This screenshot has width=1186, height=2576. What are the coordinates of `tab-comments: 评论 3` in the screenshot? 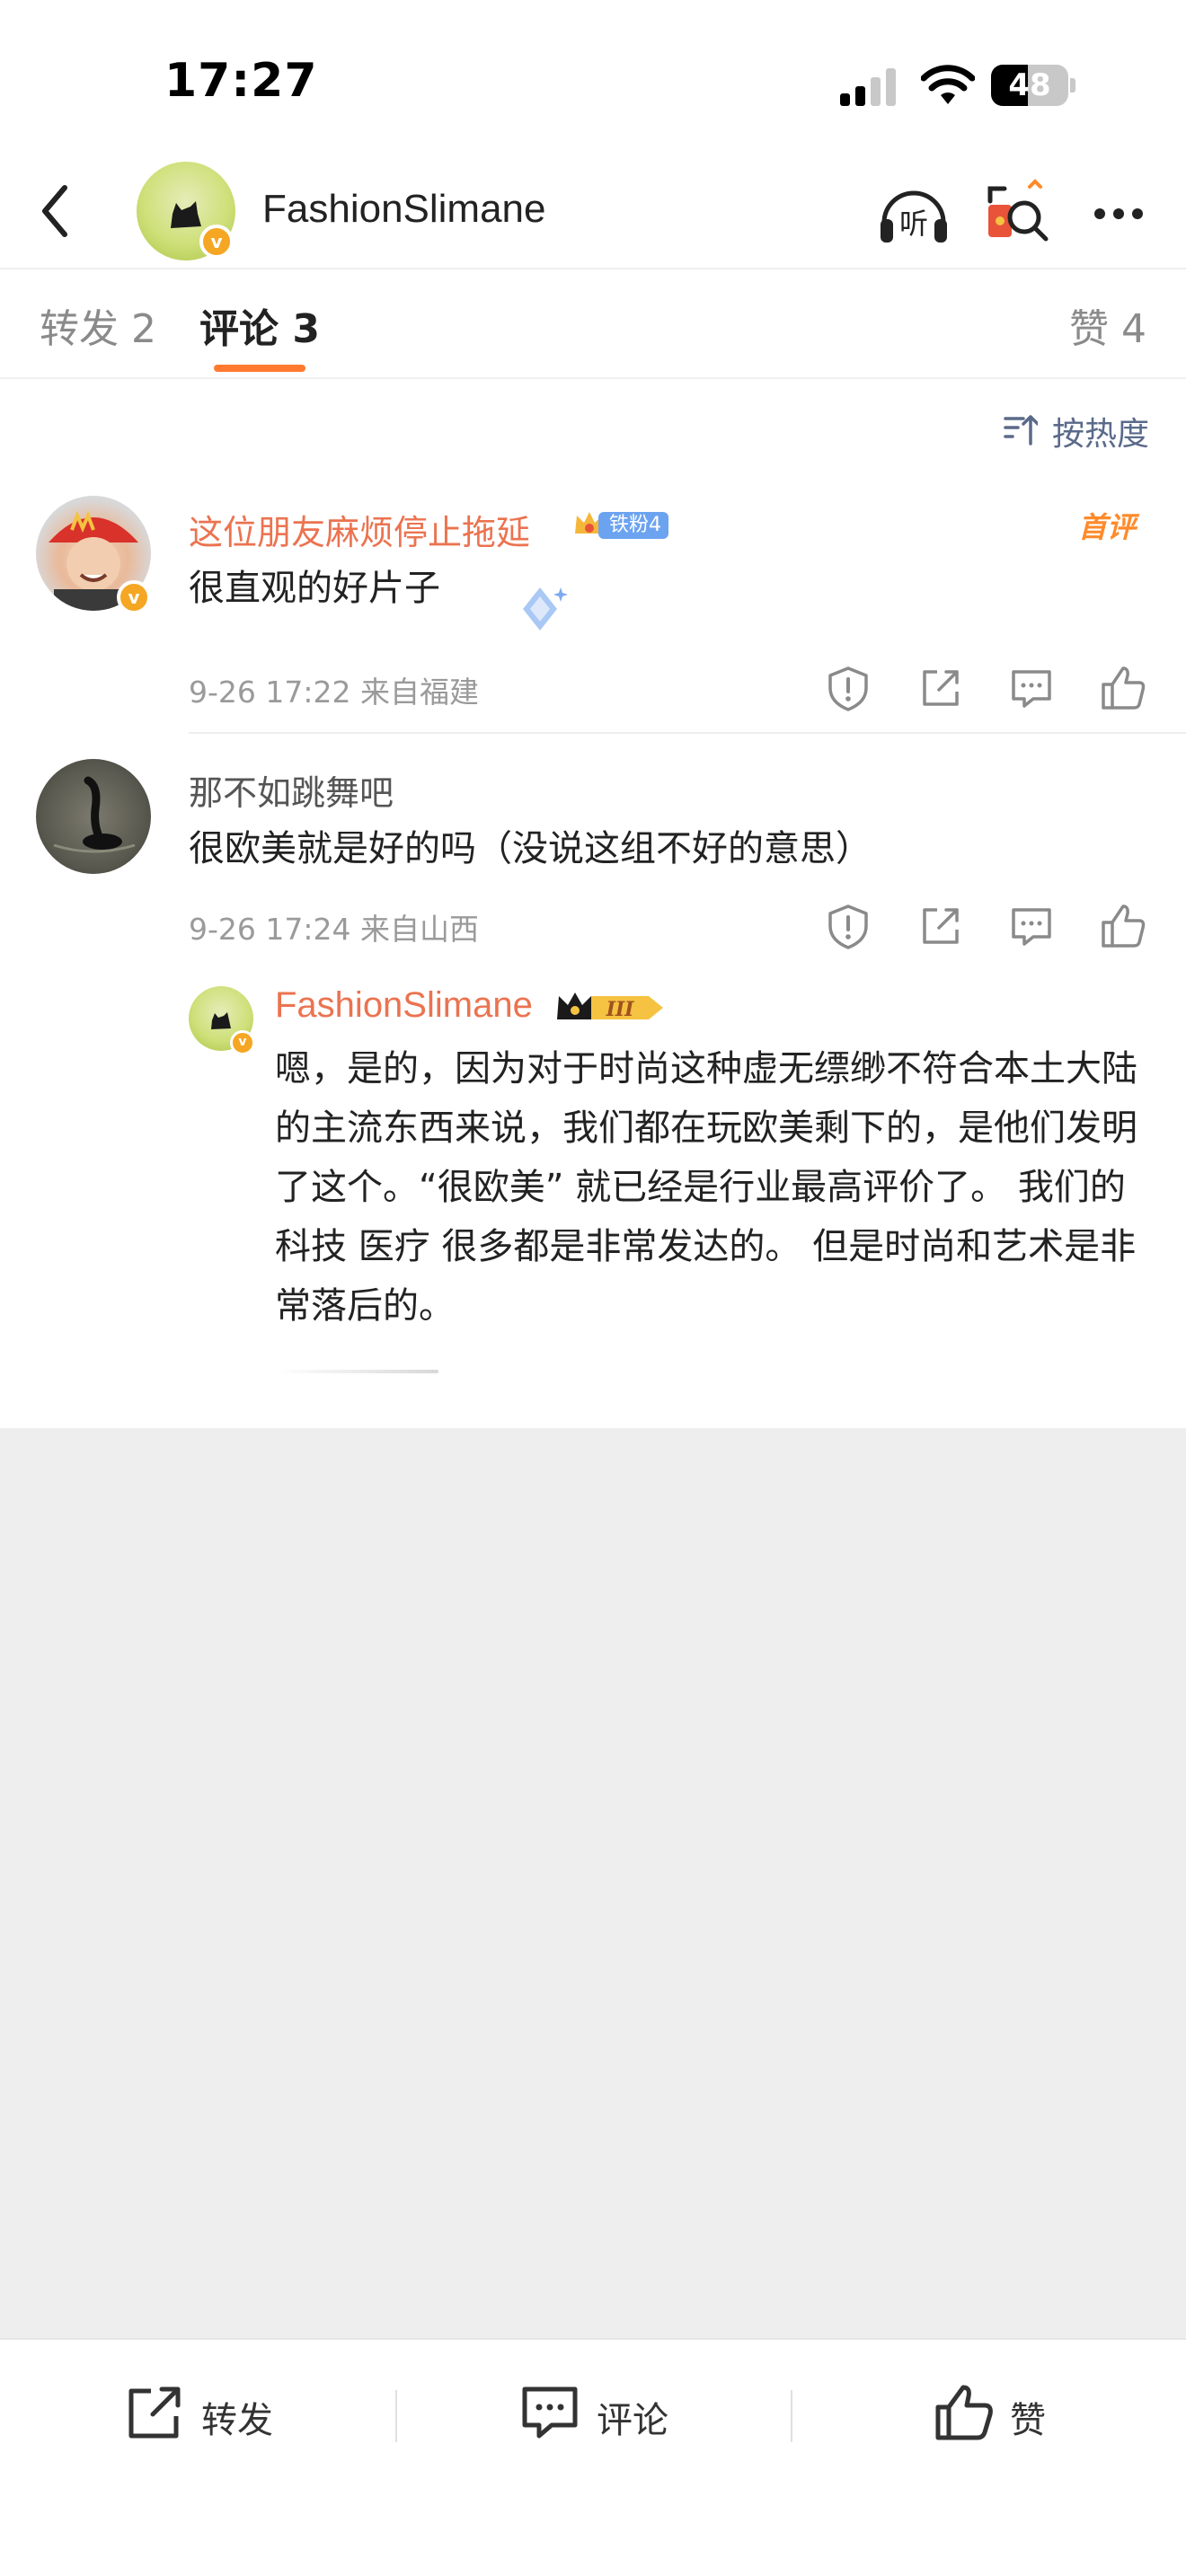 It's located at (259, 325).